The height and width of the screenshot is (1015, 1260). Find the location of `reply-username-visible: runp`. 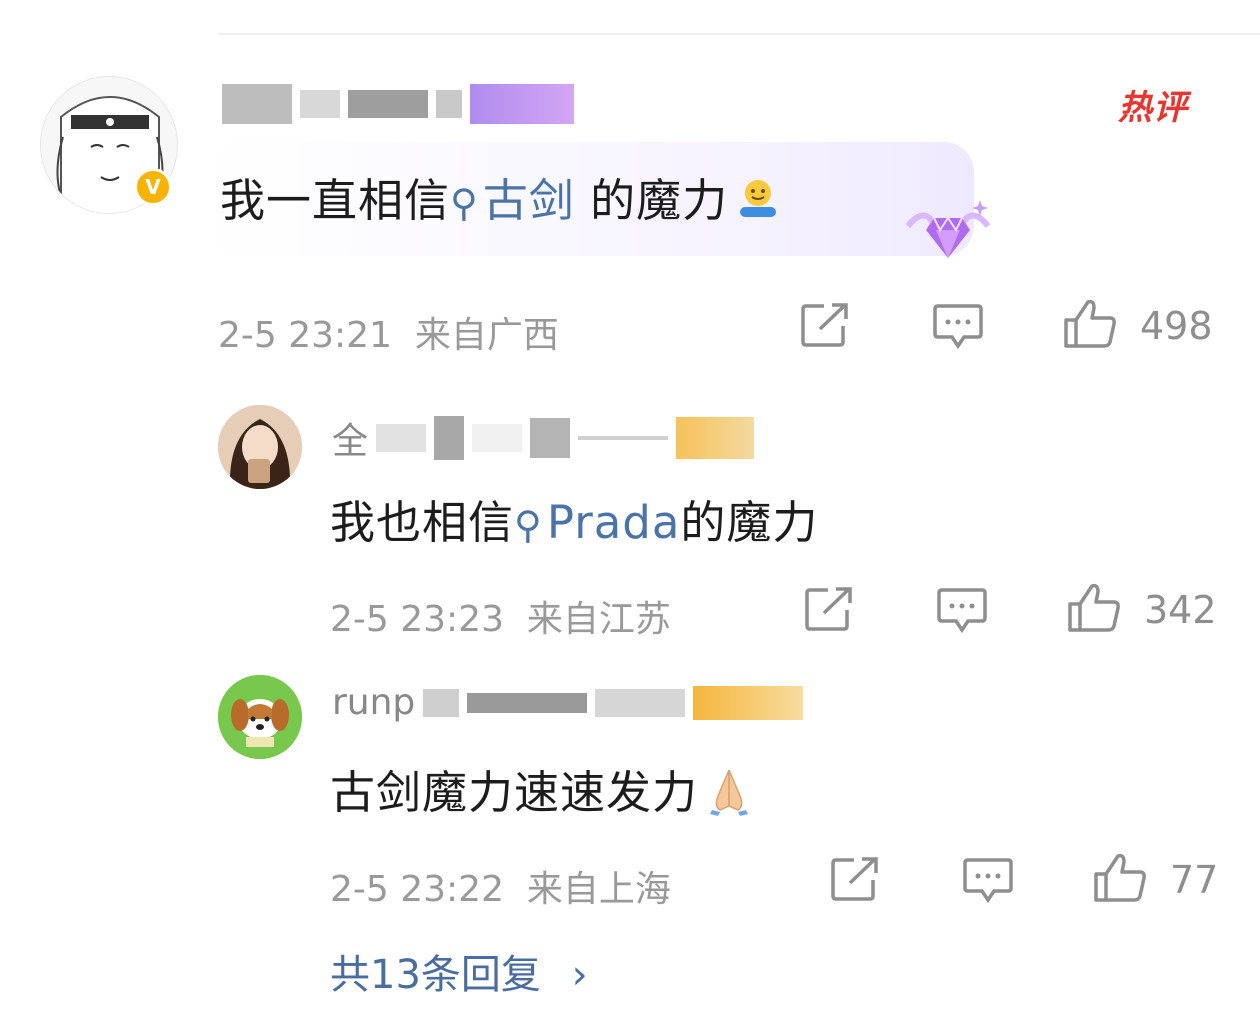

reply-username-visible: runp is located at coordinates (374, 702).